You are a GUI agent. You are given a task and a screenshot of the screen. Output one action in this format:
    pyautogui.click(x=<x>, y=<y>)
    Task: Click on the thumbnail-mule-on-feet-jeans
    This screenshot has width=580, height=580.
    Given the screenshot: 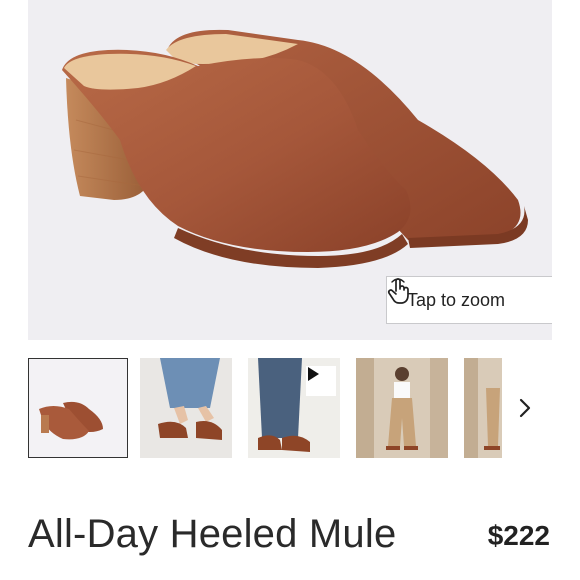 What is the action you would take?
    pyautogui.click(x=186, y=408)
    